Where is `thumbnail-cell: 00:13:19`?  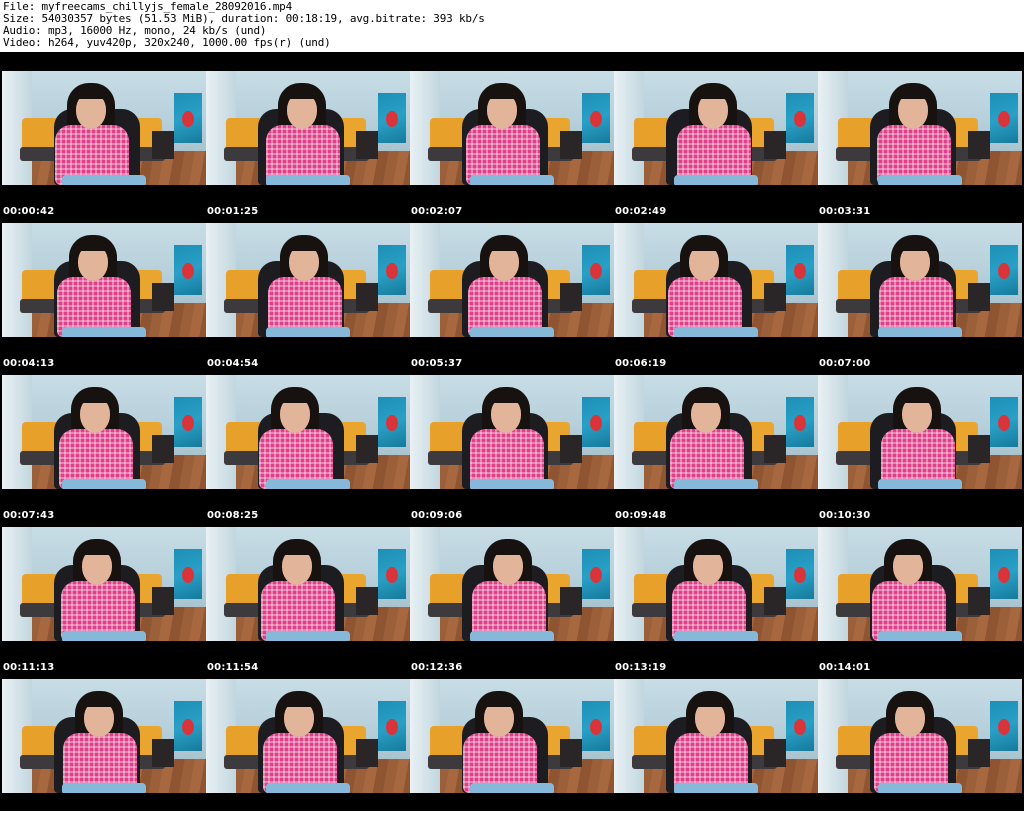 thumbnail-cell: 00:13:19 is located at coordinates (716, 603).